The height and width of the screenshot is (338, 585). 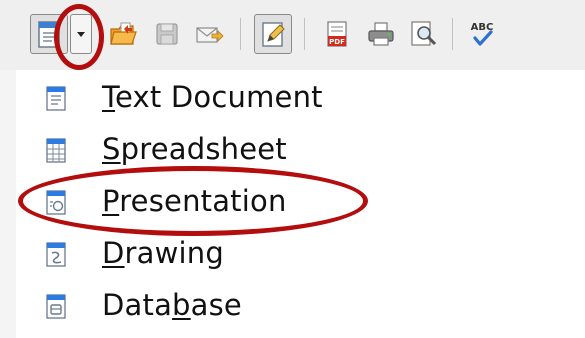 I want to click on menu-item-label: Spreadsheet, so click(x=194, y=149).